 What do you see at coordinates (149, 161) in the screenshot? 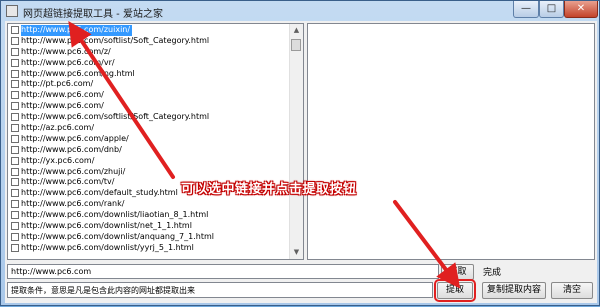
I see `list-item: http://yx.pc6.com/` at bounding box center [149, 161].